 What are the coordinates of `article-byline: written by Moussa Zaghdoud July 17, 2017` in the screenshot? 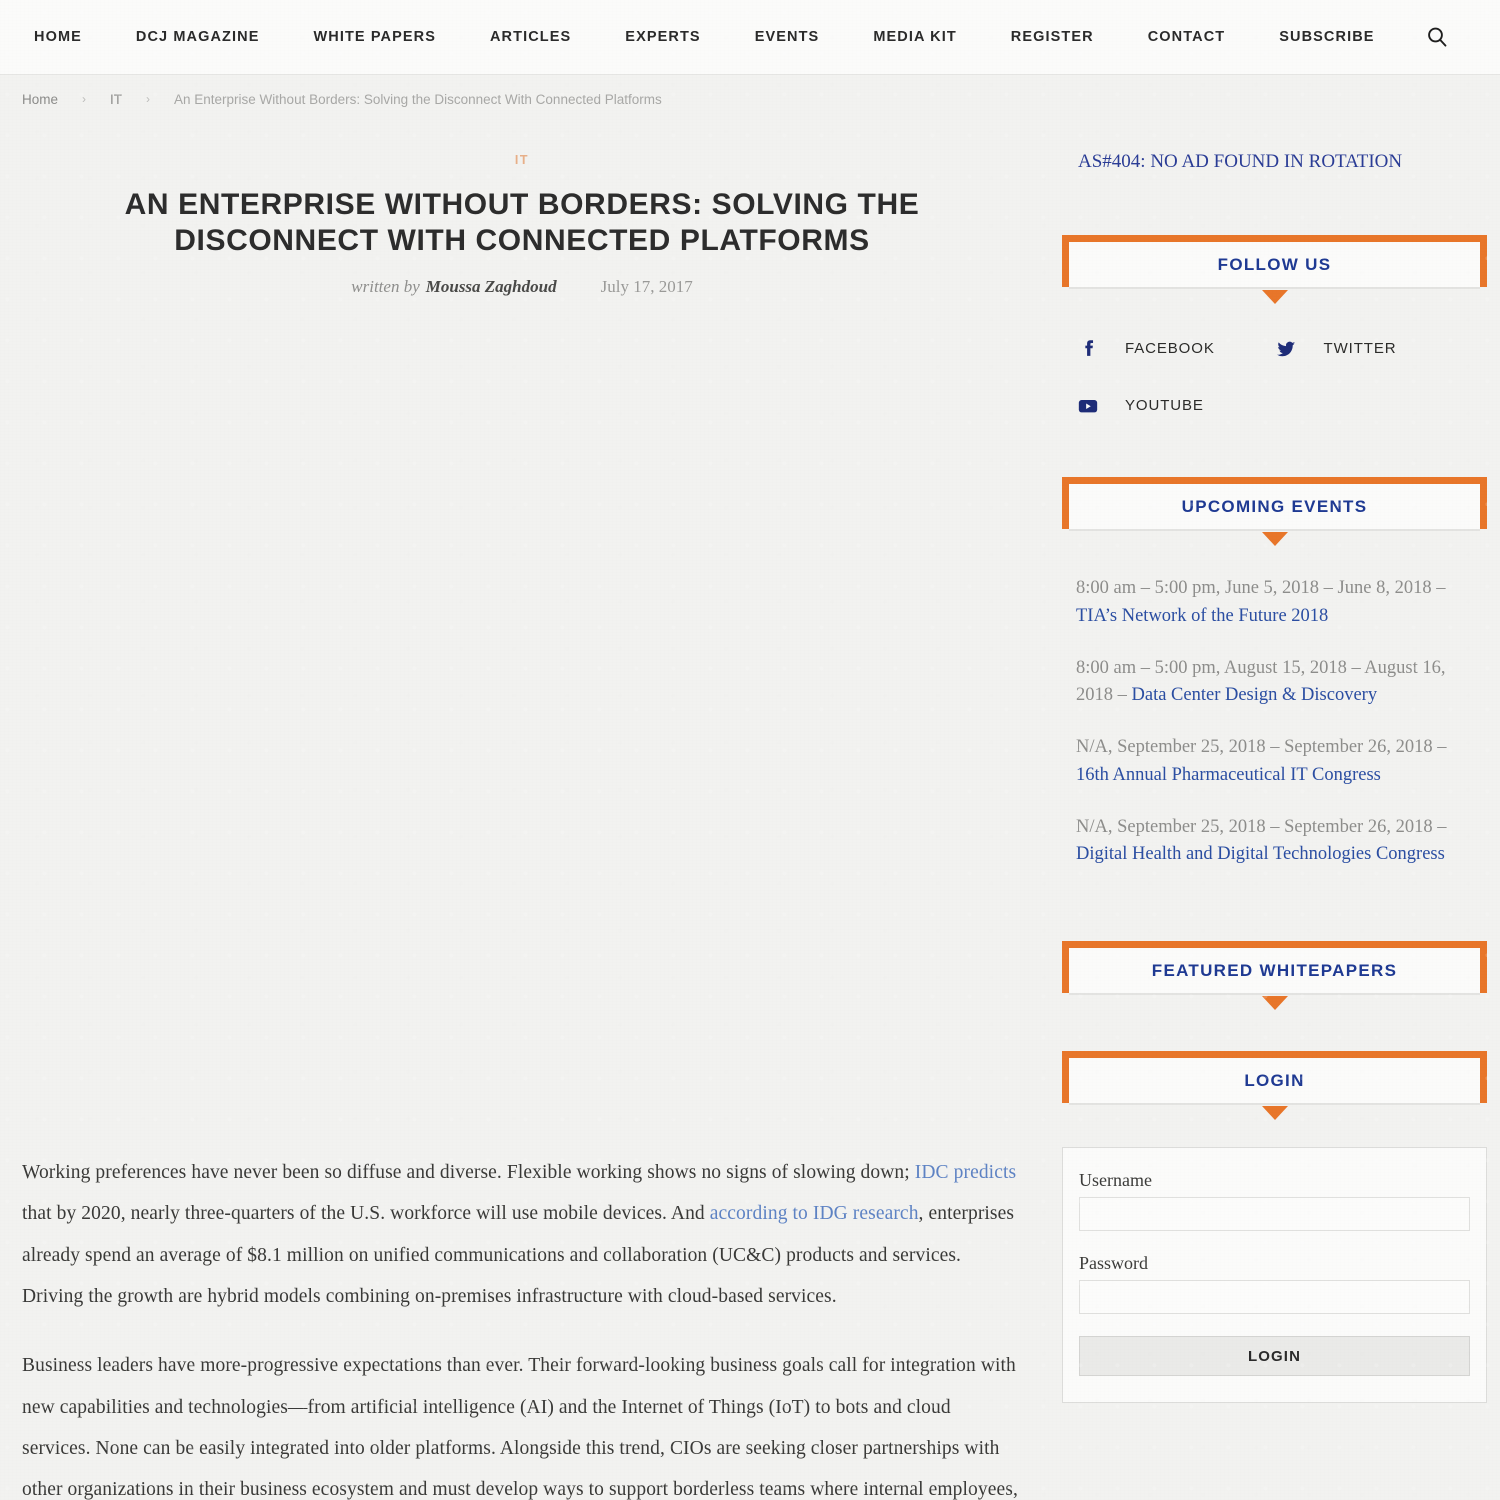 It's located at (522, 287).